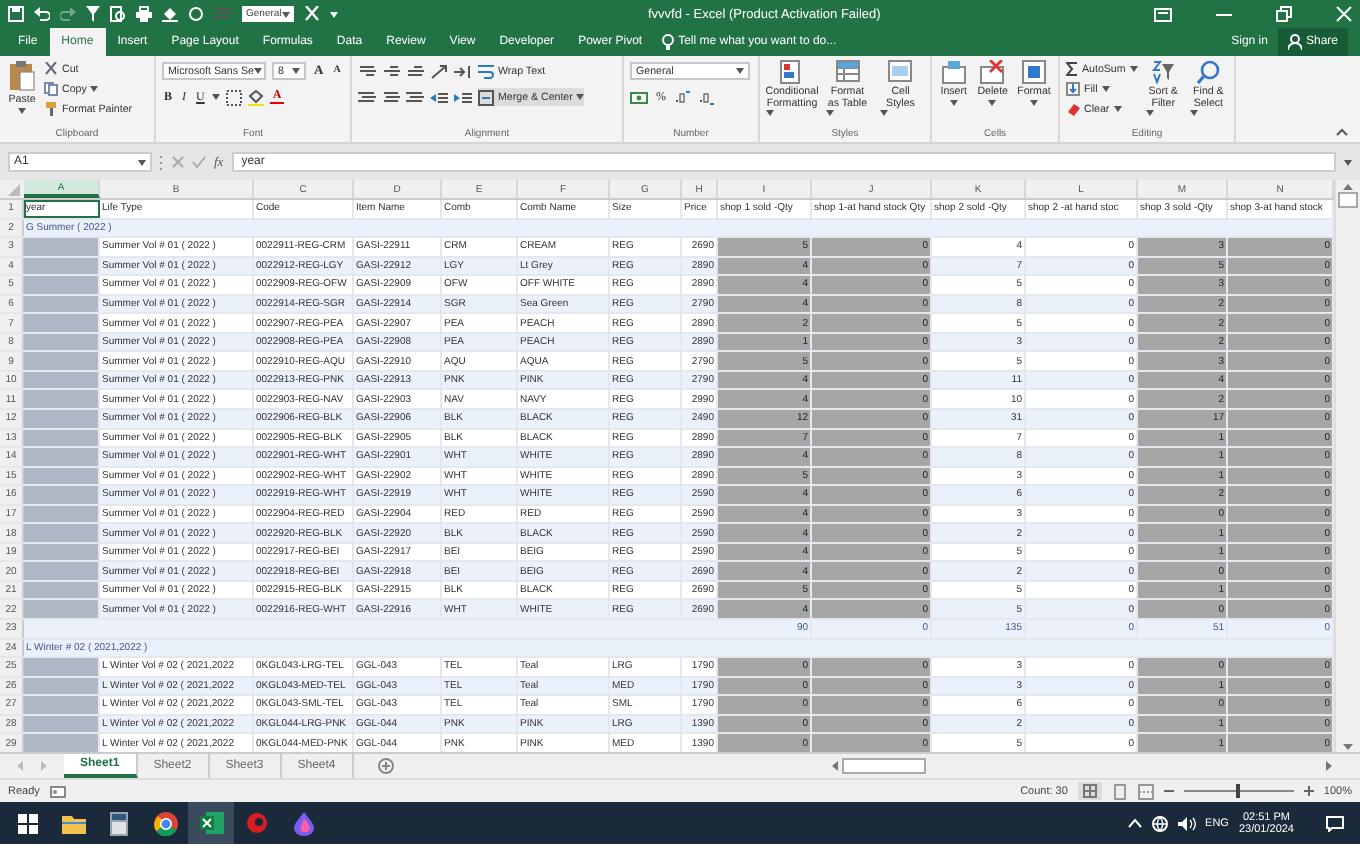 The image size is (1360, 850). I want to click on slider-thumb, so click(1238, 791).